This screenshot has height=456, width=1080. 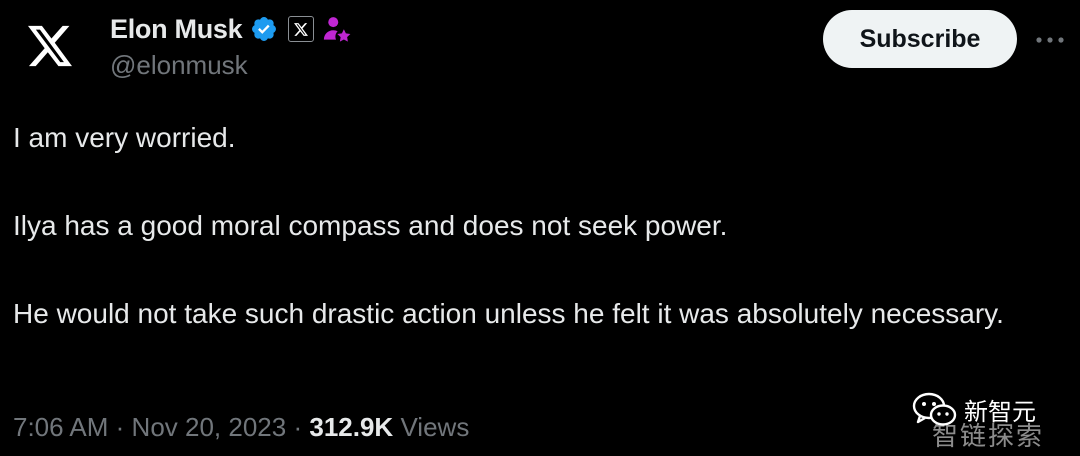 I want to click on tweet-date: Nov 20, 2023, so click(x=209, y=427).